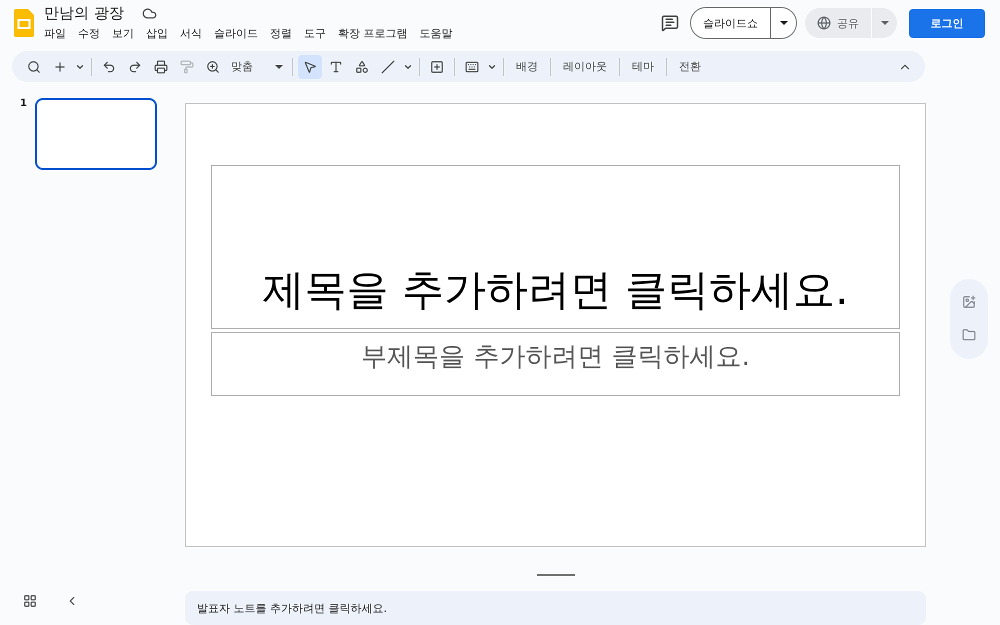 The height and width of the screenshot is (625, 1000). What do you see at coordinates (292, 608) in the screenshot?
I see `notes-placeholder: 발표자 노트를 추가하려면 클릭하세요.` at bounding box center [292, 608].